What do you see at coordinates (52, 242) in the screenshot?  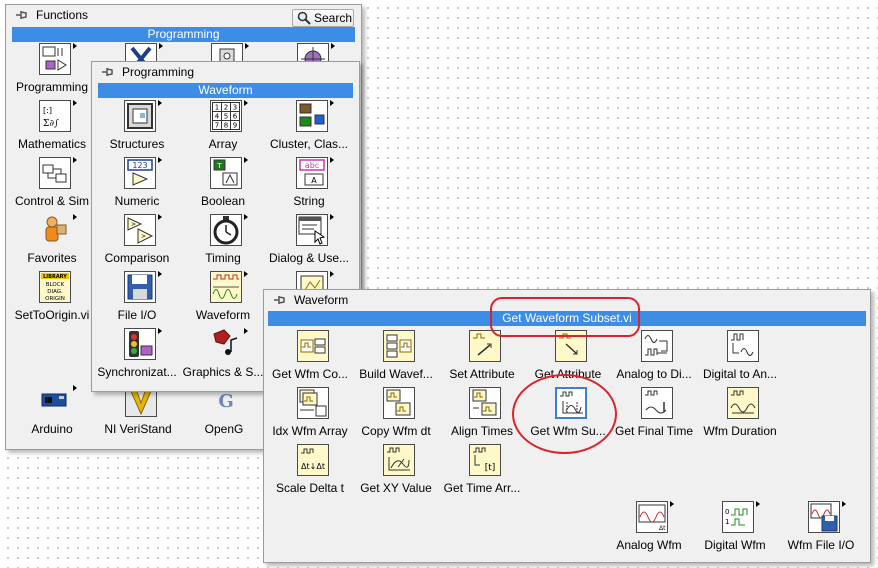 I see `palette-item-favorites: Favorites` at bounding box center [52, 242].